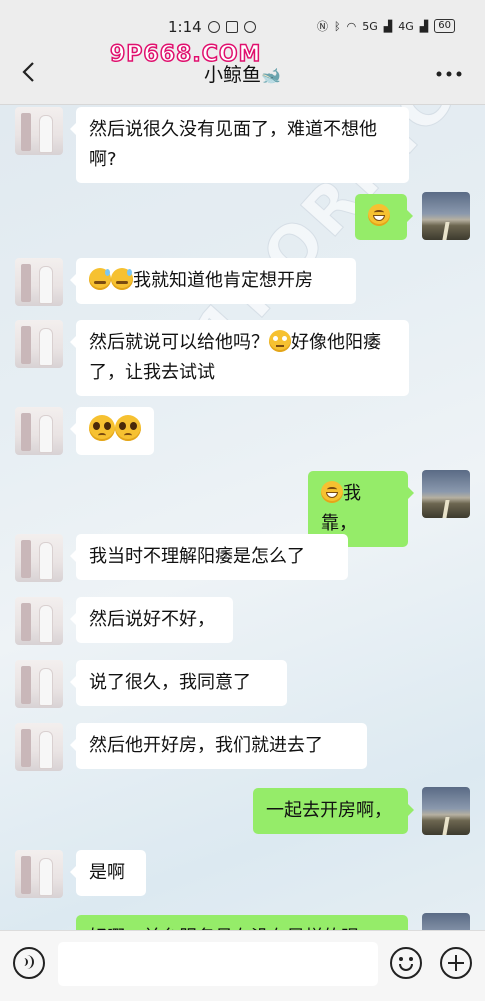  Describe the element at coordinates (242, 922) in the screenshot. I see `message-bubble: 好嘢，前台服务员有没有异样的眼` at that location.